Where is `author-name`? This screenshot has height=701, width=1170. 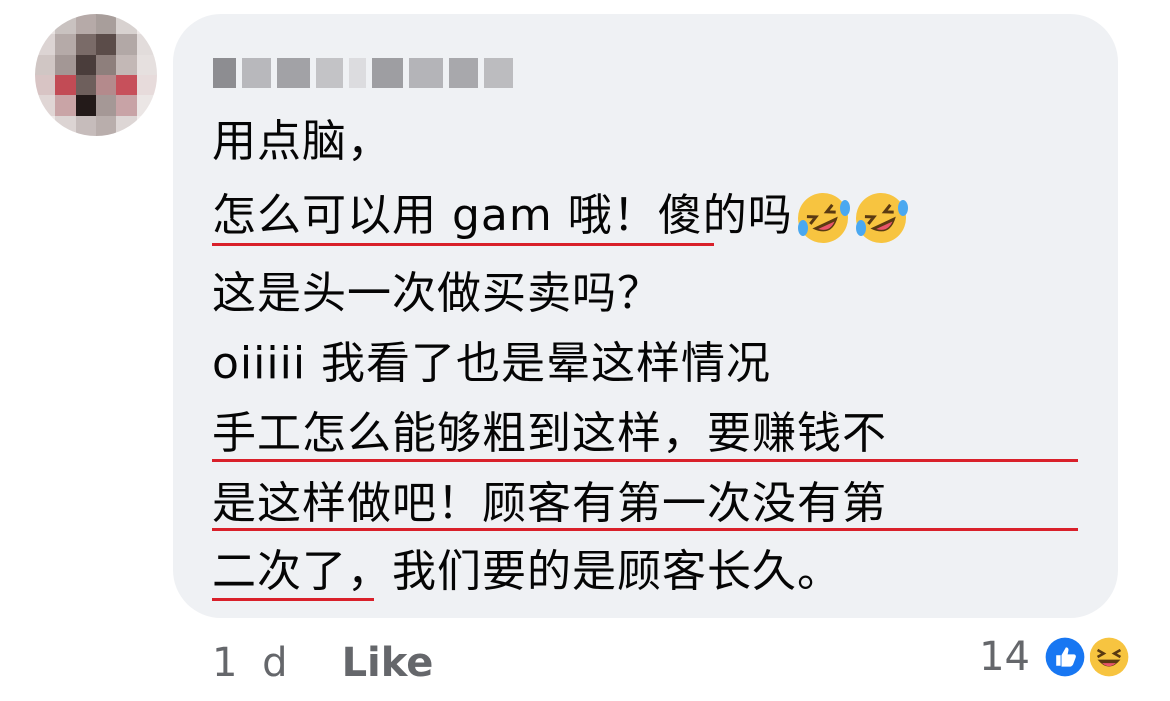
author-name is located at coordinates (363, 73).